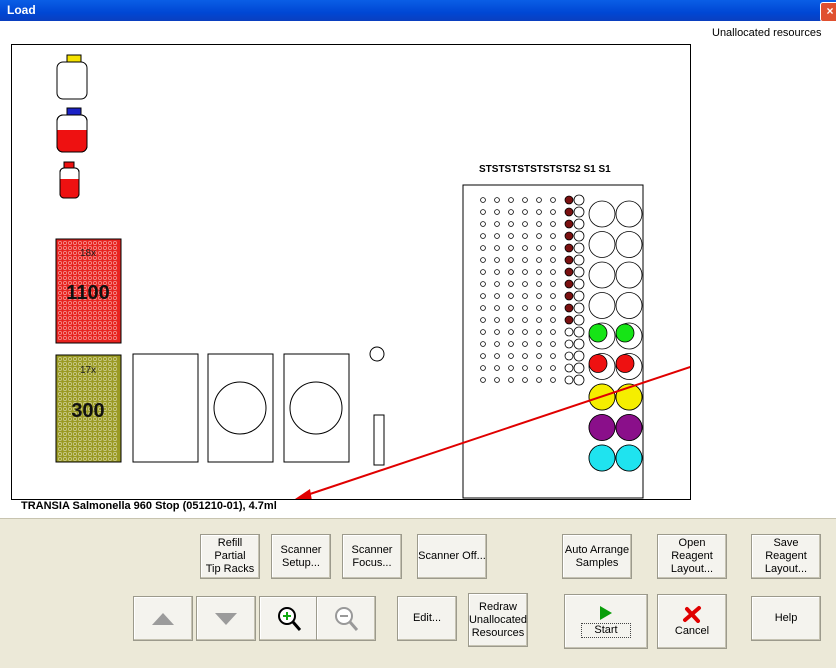  Describe the element at coordinates (289, 618) in the screenshot. I see `zoom-in-button` at that location.